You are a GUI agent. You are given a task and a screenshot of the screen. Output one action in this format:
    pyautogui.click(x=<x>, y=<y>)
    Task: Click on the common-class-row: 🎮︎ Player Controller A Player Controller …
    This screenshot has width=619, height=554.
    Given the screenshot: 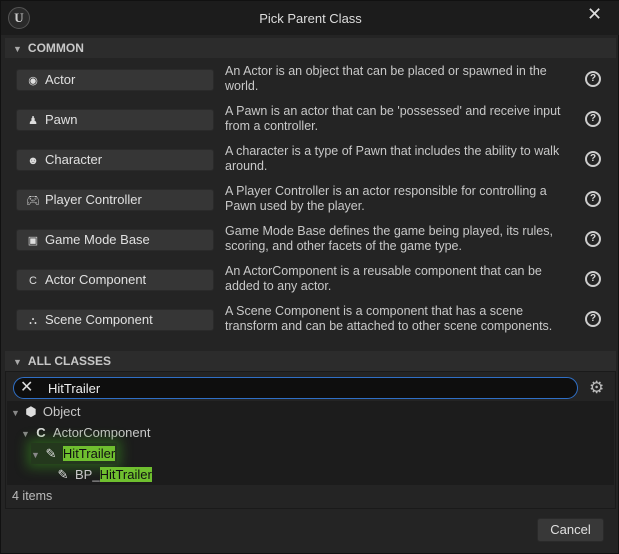 What is the action you would take?
    pyautogui.click(x=310, y=200)
    